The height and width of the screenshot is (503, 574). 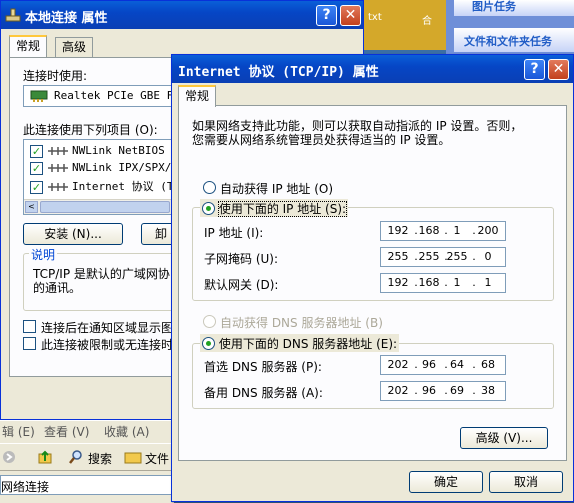 What do you see at coordinates (241, 259) in the screenshot?
I see `subnet-mask-label: 子网掩码 (U):` at bounding box center [241, 259].